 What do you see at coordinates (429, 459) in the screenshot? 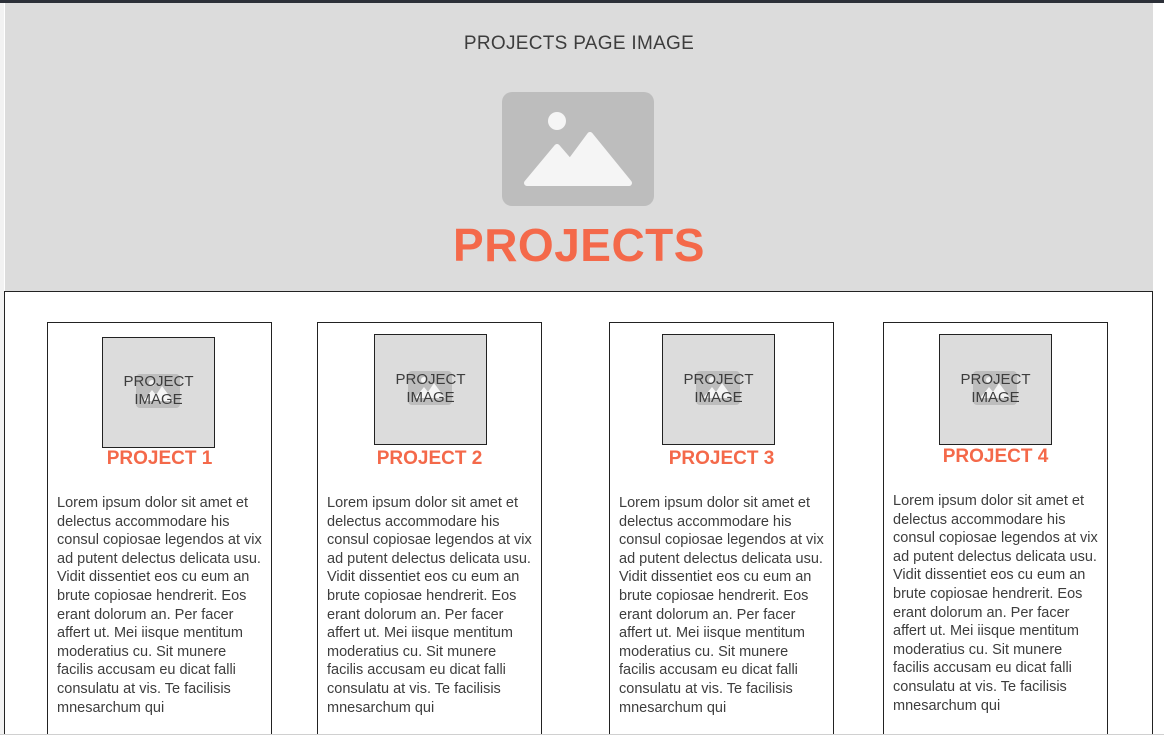
I see `project-title: PROJECT 2` at bounding box center [429, 459].